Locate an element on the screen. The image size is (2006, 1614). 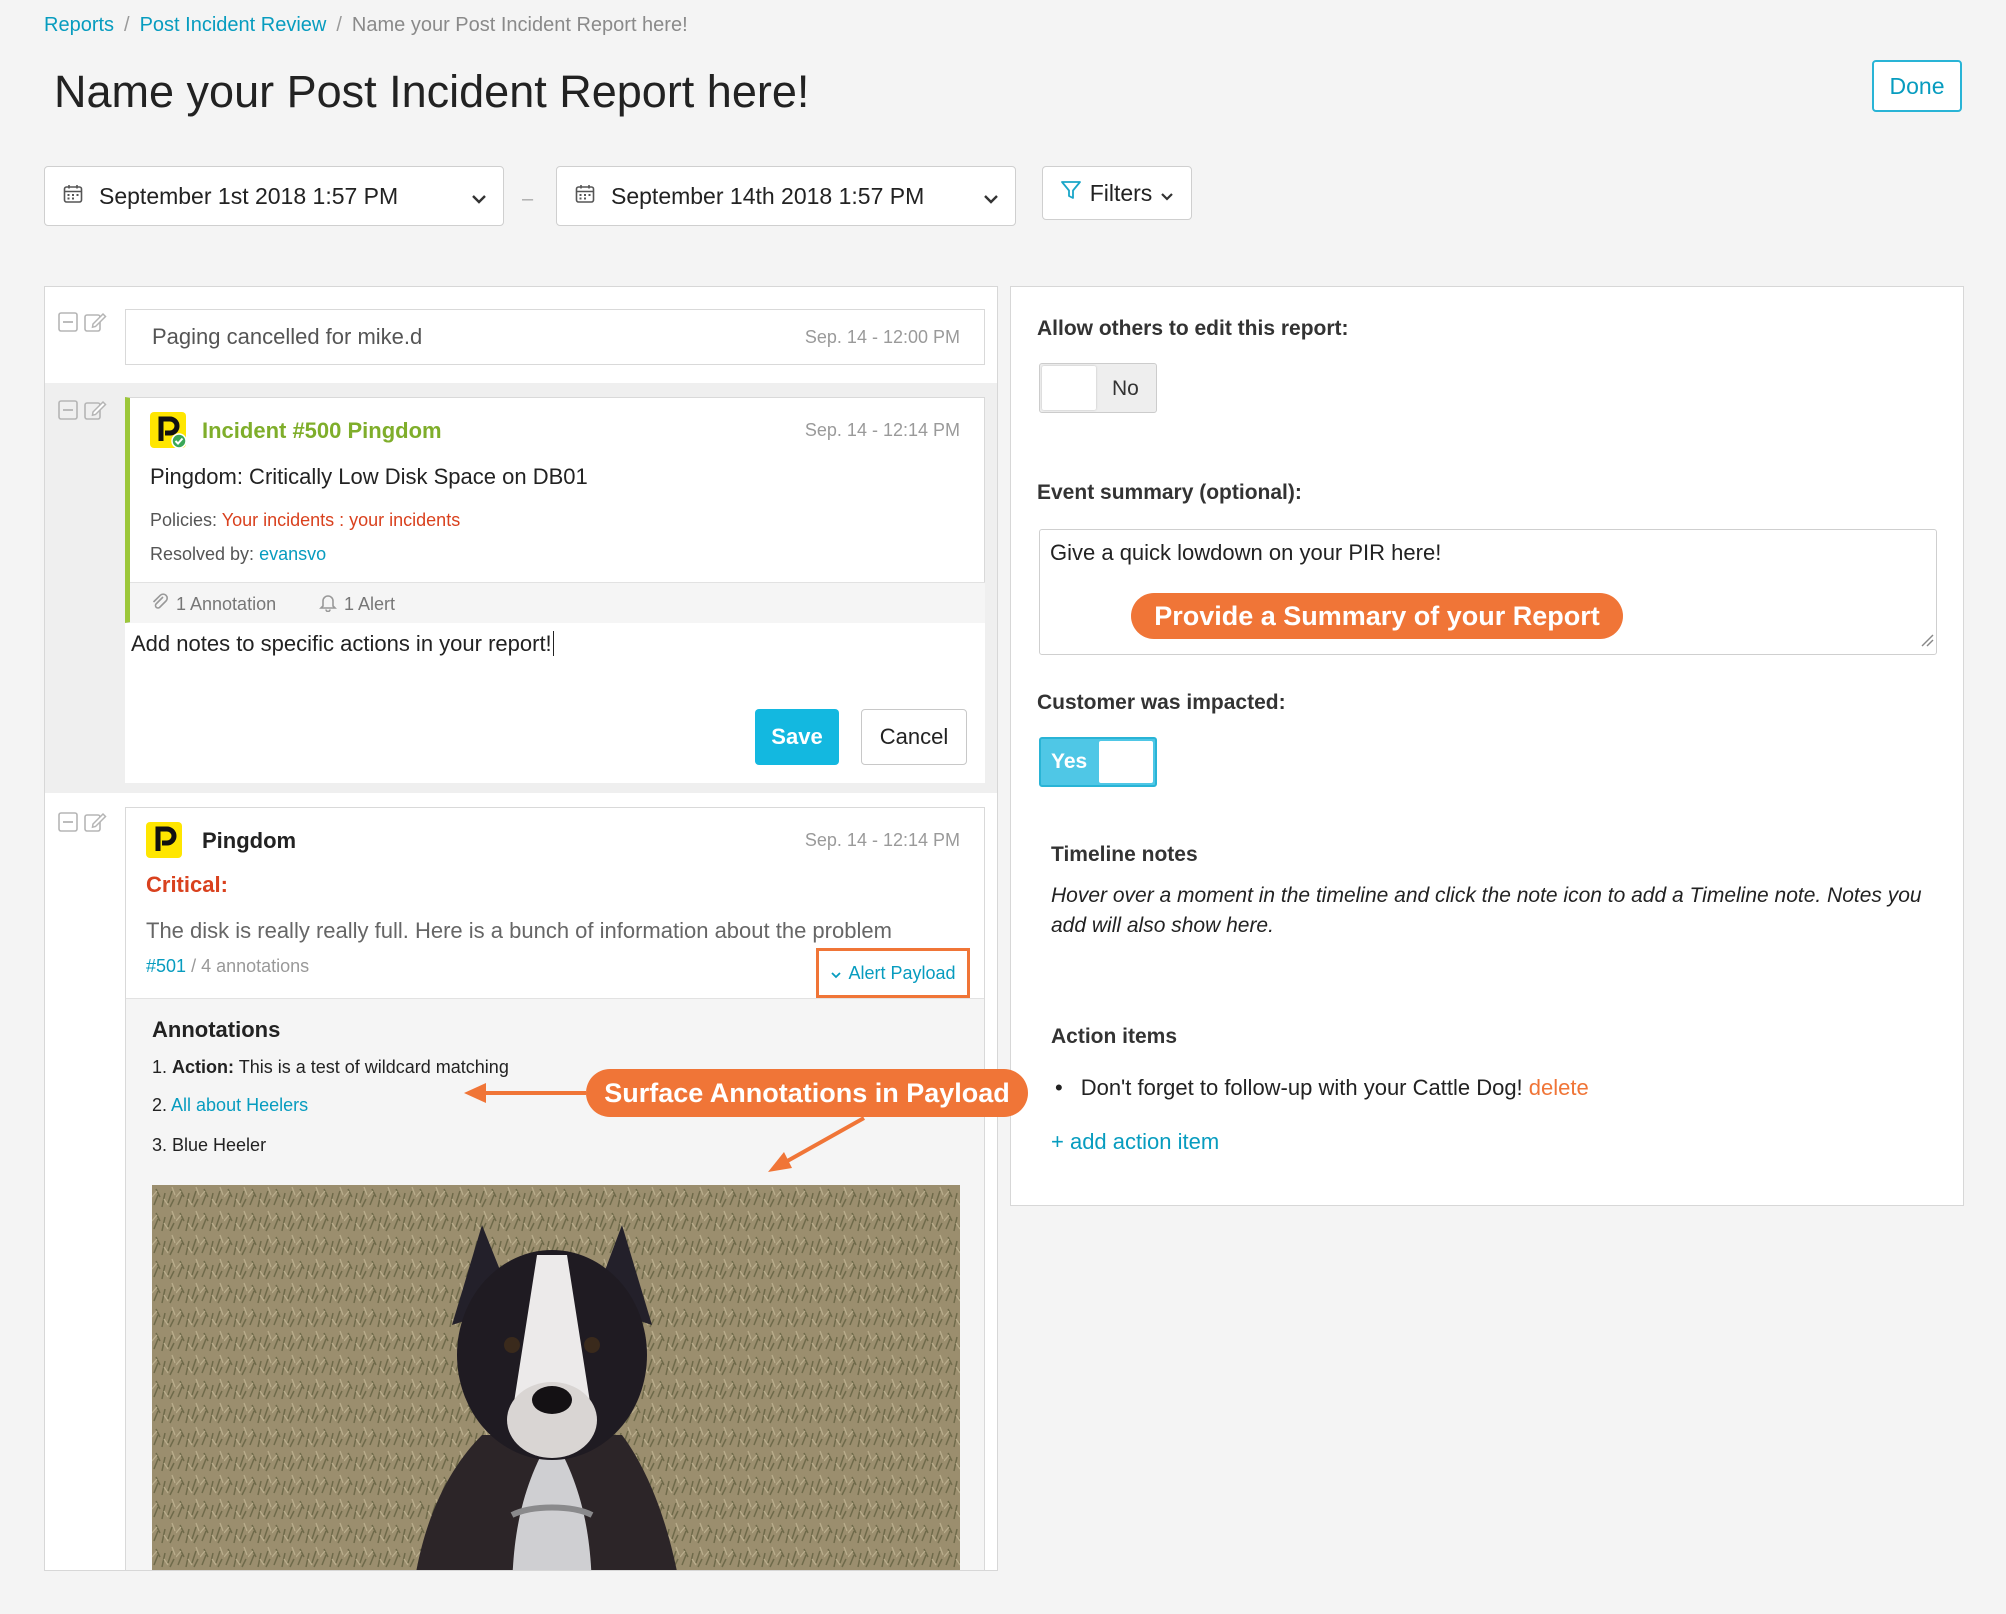
allow-edit-label: Allow others to edit this report: is located at coordinates (1193, 328).